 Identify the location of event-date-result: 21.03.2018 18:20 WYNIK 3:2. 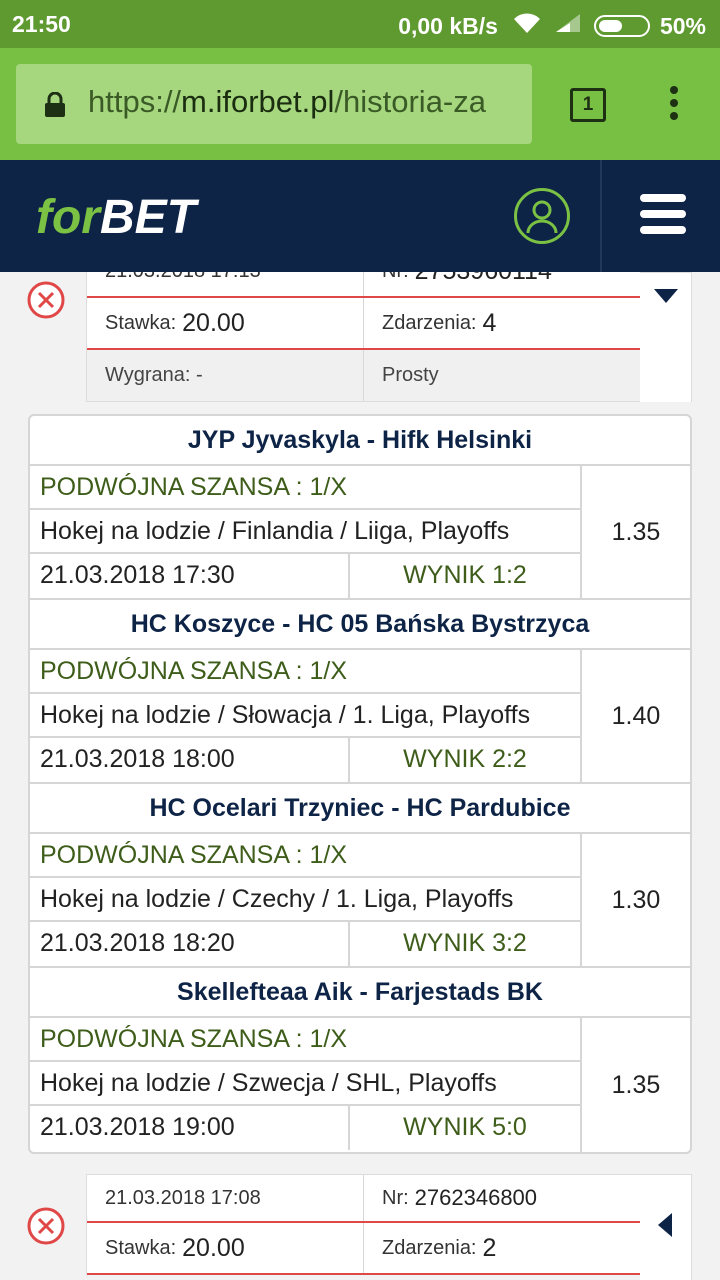
(305, 944).